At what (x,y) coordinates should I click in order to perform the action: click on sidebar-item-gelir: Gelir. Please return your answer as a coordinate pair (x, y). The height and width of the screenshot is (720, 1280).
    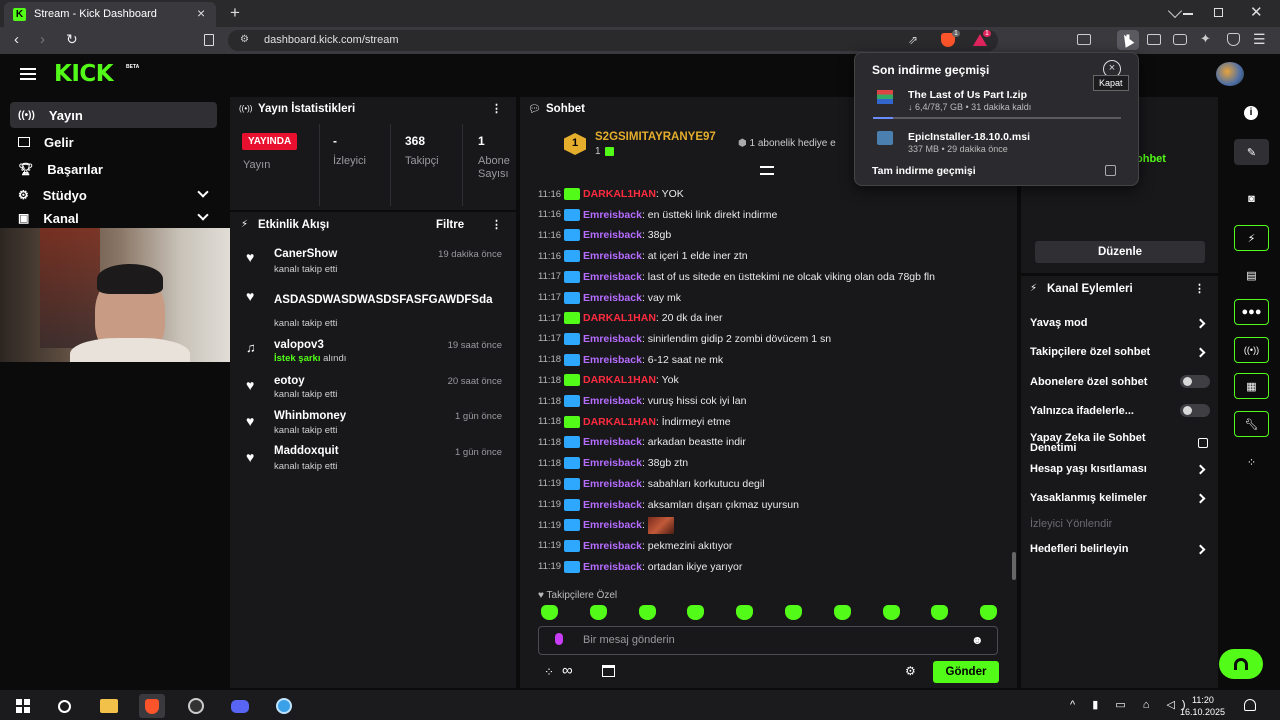
    Looking at the image, I should click on (113, 142).